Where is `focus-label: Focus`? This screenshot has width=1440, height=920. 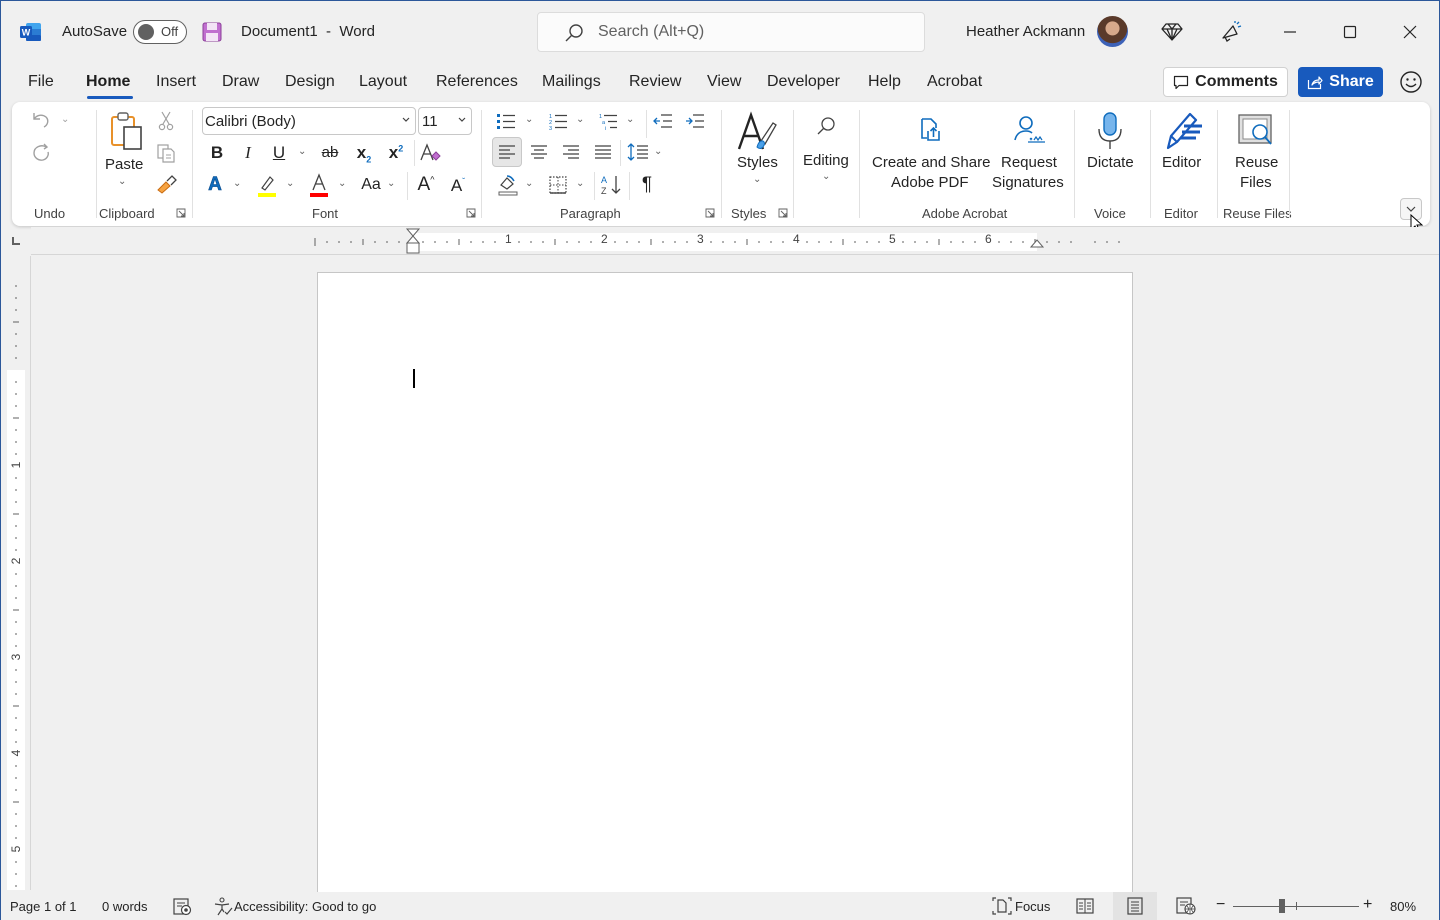 focus-label: Focus is located at coordinates (1032, 906).